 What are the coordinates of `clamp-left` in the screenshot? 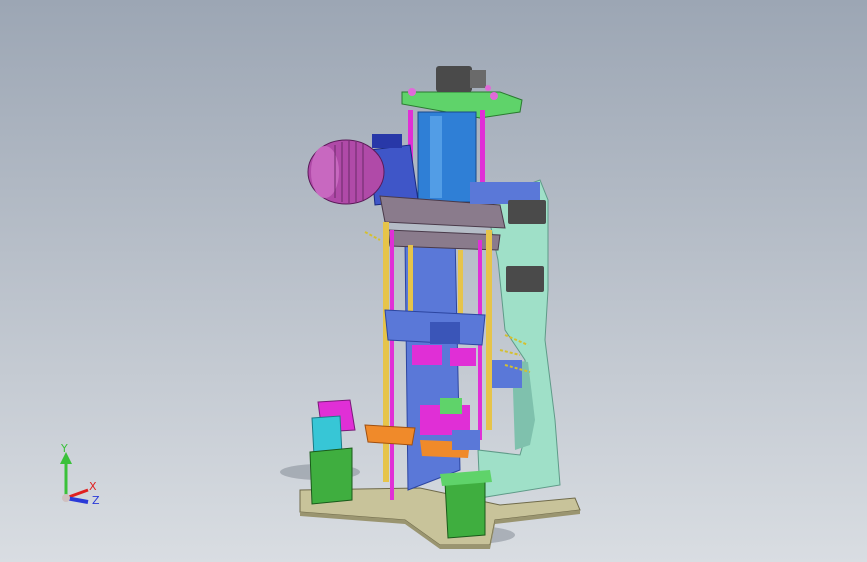 It's located at (427, 355).